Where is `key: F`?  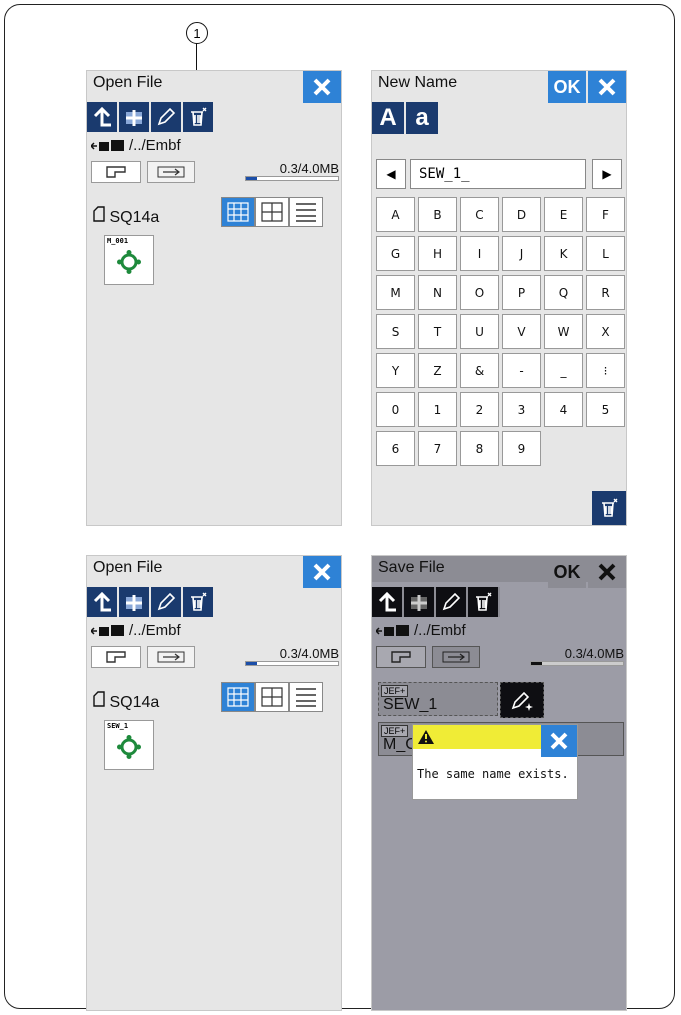
key: F is located at coordinates (605, 214).